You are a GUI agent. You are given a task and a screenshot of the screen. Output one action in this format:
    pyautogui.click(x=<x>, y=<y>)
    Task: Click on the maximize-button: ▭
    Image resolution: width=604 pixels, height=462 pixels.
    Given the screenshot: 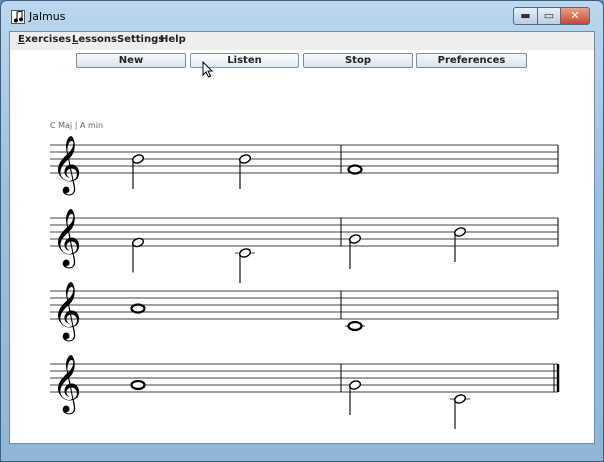 What is the action you would take?
    pyautogui.click(x=549, y=16)
    